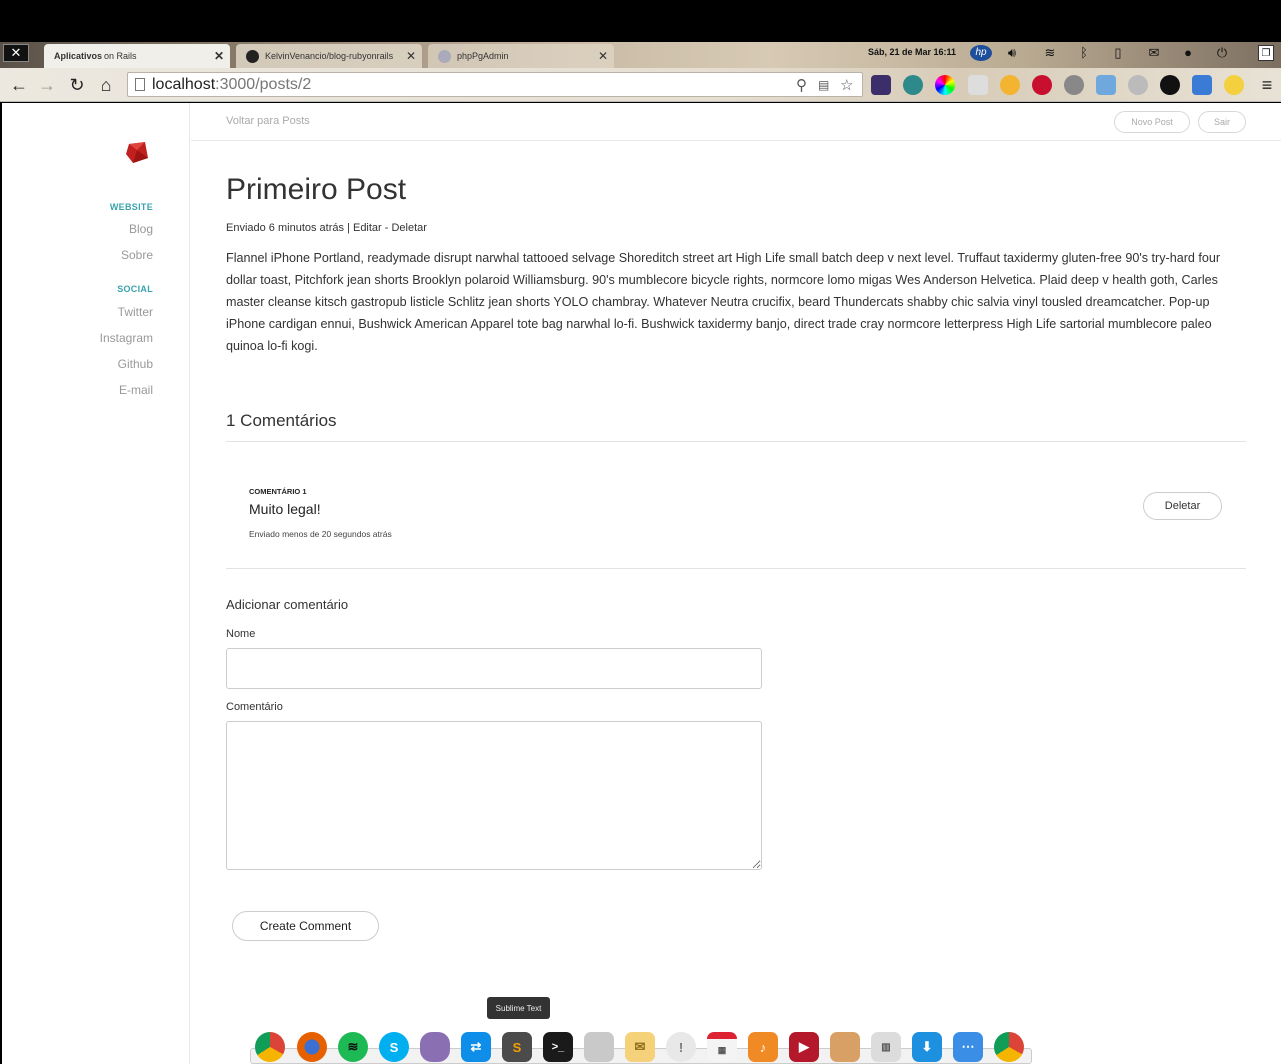 The height and width of the screenshot is (1064, 1281). I want to click on menu-icon: ≡, so click(1267, 85).